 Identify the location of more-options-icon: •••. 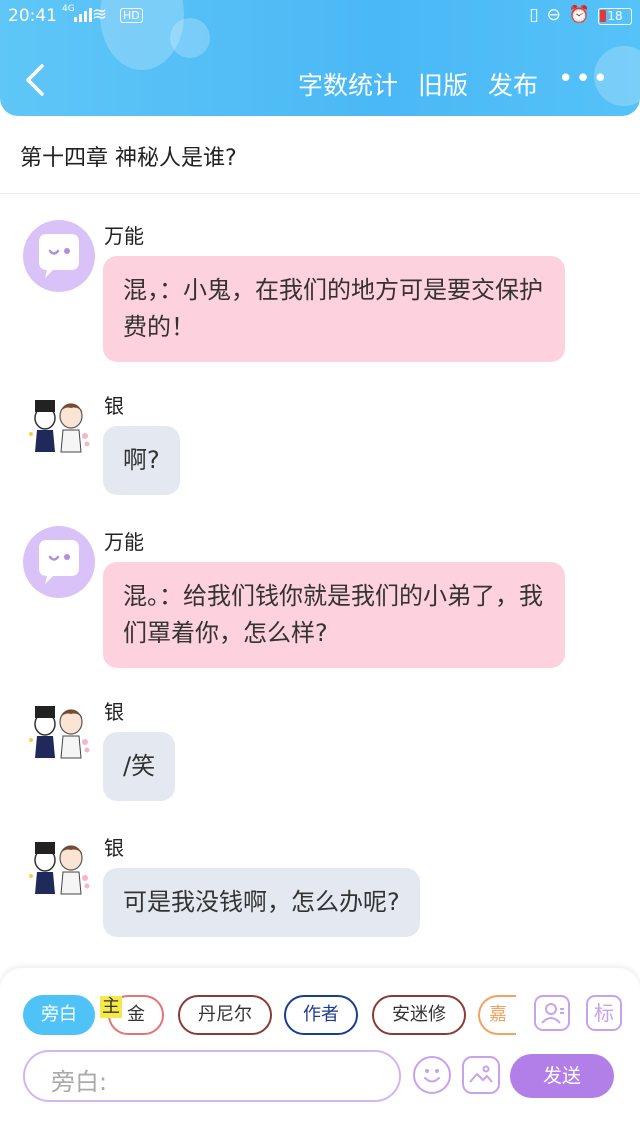
(584, 79).